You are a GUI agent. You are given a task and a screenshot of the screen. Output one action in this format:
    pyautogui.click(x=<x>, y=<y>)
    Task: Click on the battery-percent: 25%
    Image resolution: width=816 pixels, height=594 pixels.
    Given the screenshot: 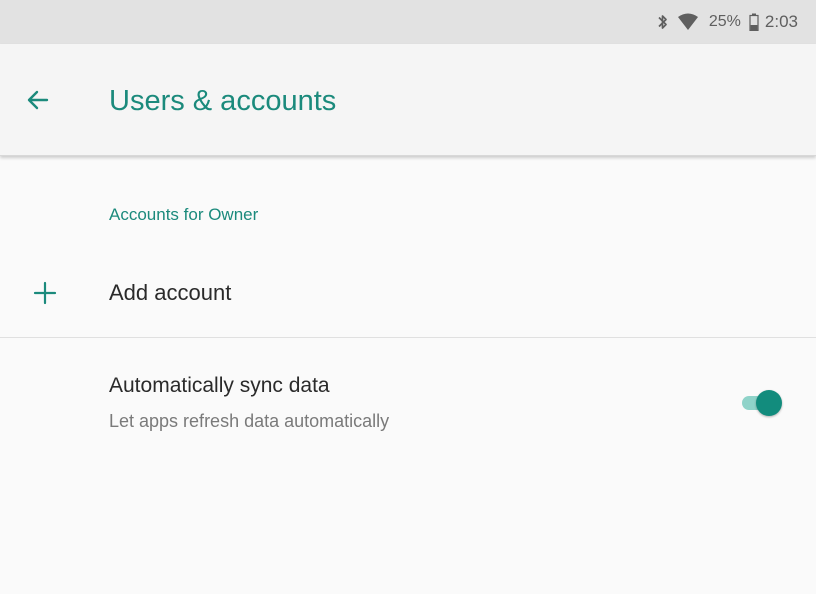 What is the action you would take?
    pyautogui.click(x=724, y=21)
    